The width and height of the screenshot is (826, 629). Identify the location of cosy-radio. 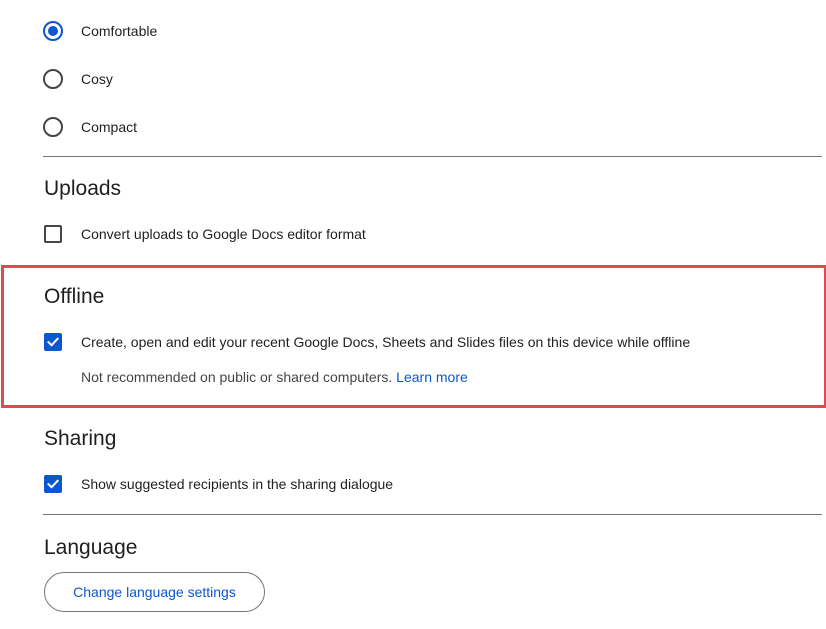
(53, 79).